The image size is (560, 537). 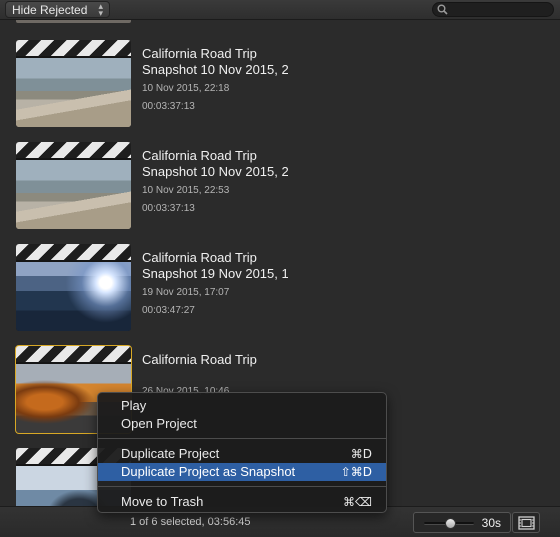 I want to click on menu-item-label: Open Project, so click(x=159, y=423).